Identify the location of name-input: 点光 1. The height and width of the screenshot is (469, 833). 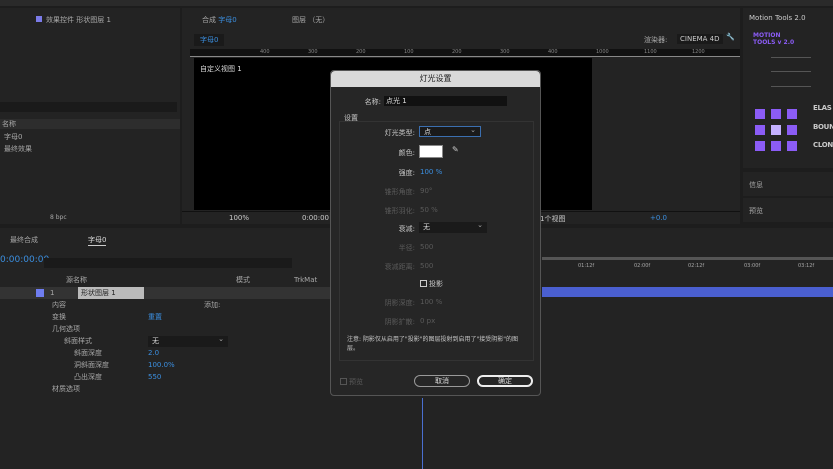
(445, 101).